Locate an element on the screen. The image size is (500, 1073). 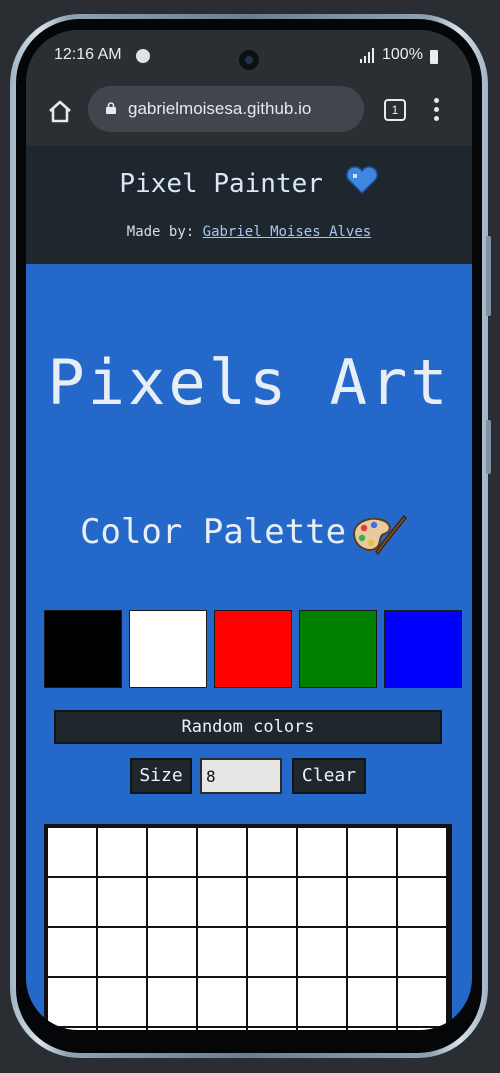
status-time: 12:16 AM is located at coordinates (88, 54).